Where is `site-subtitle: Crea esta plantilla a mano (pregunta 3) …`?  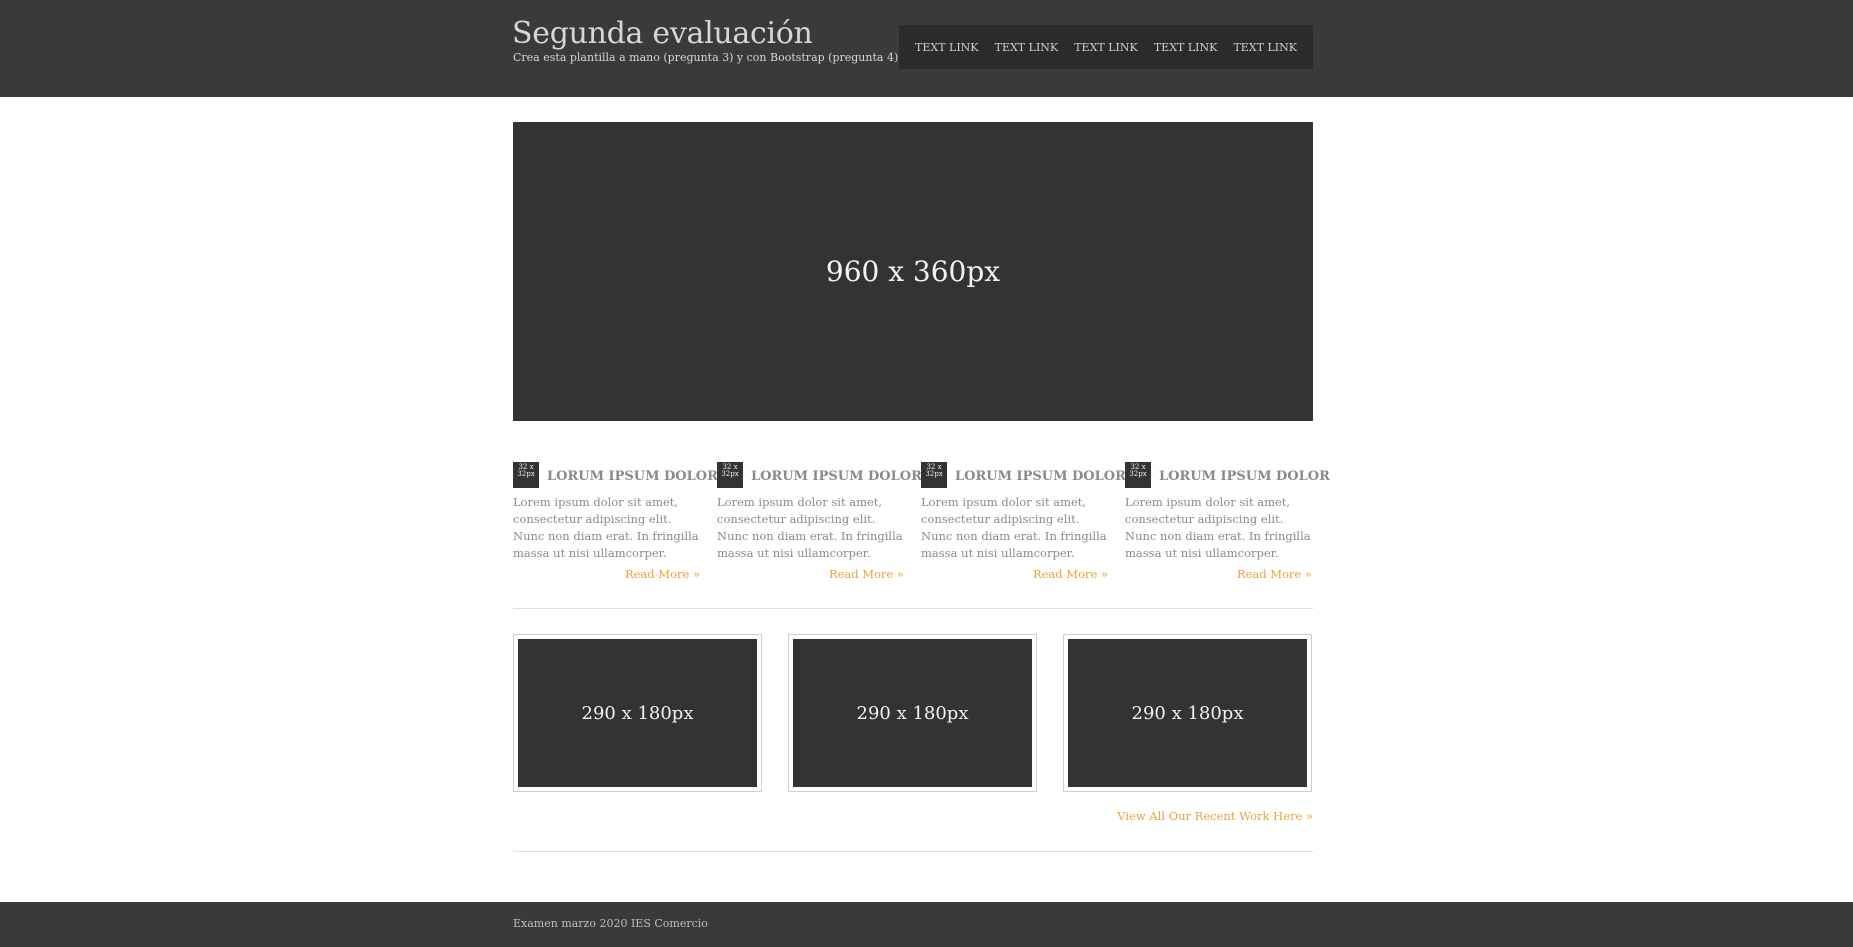
site-subtitle: Crea esta plantilla a mano (pregunta 3) … is located at coordinates (706, 57).